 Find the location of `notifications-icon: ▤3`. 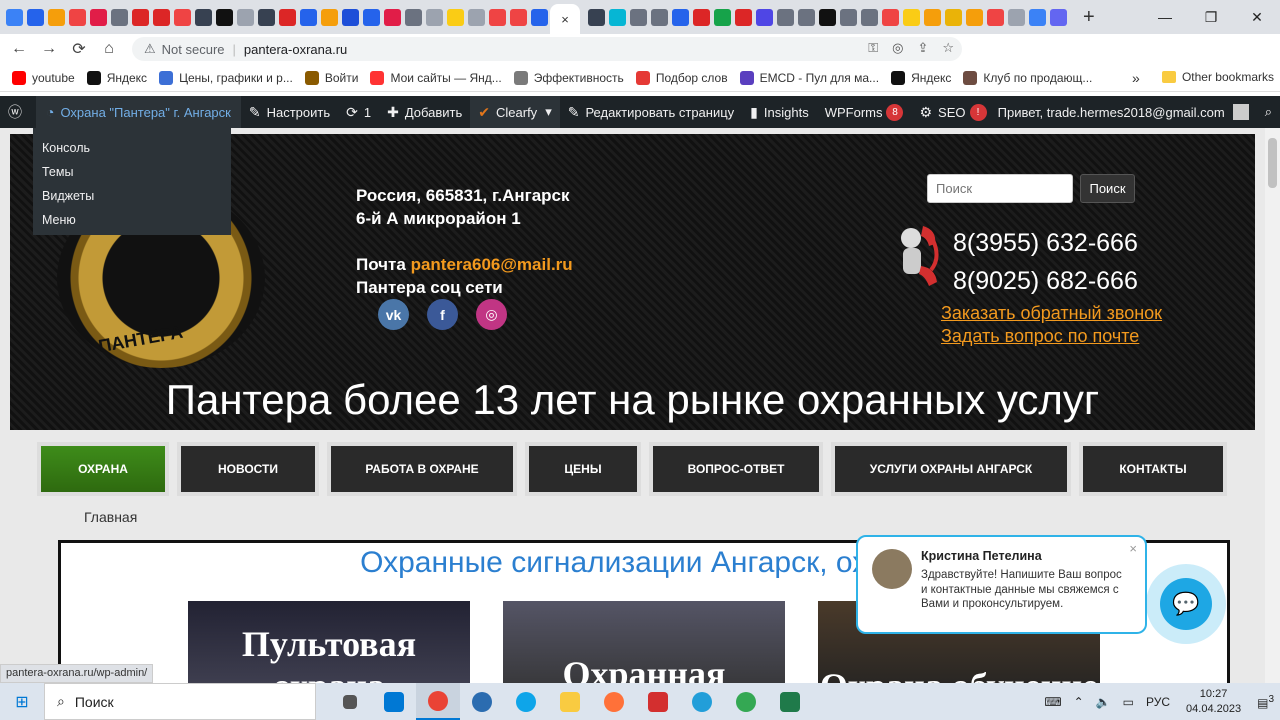

notifications-icon: ▤3 is located at coordinates (1265, 702).